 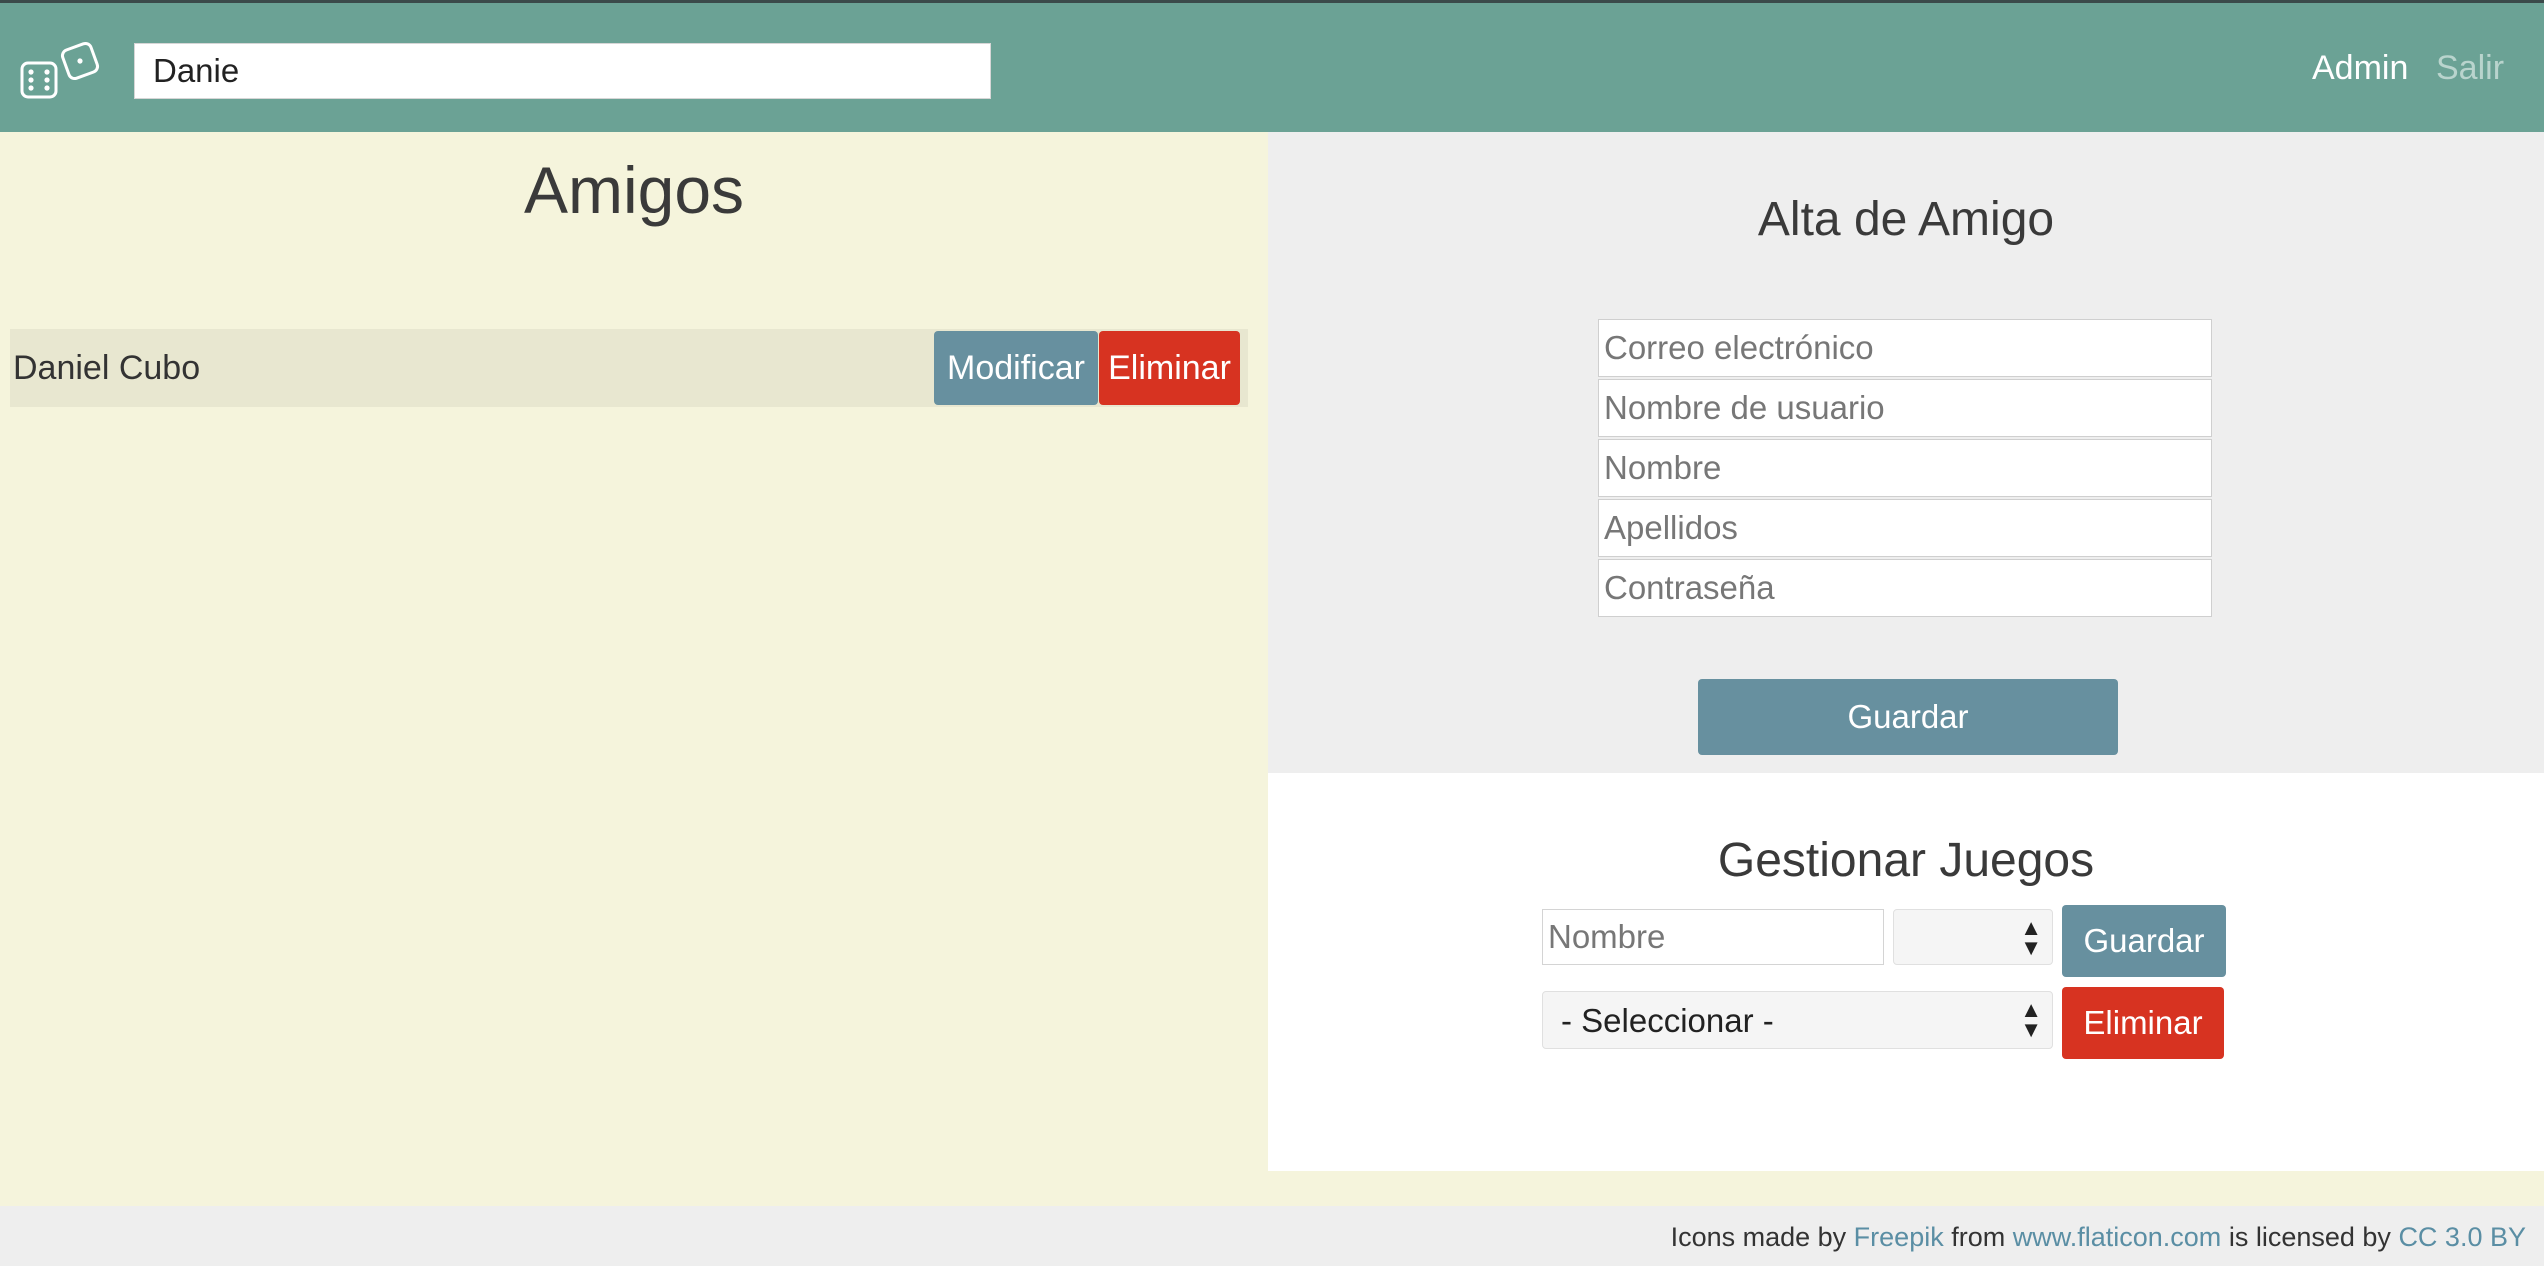 What do you see at coordinates (107, 368) in the screenshot?
I see `friend-name: Daniel Cubo` at bounding box center [107, 368].